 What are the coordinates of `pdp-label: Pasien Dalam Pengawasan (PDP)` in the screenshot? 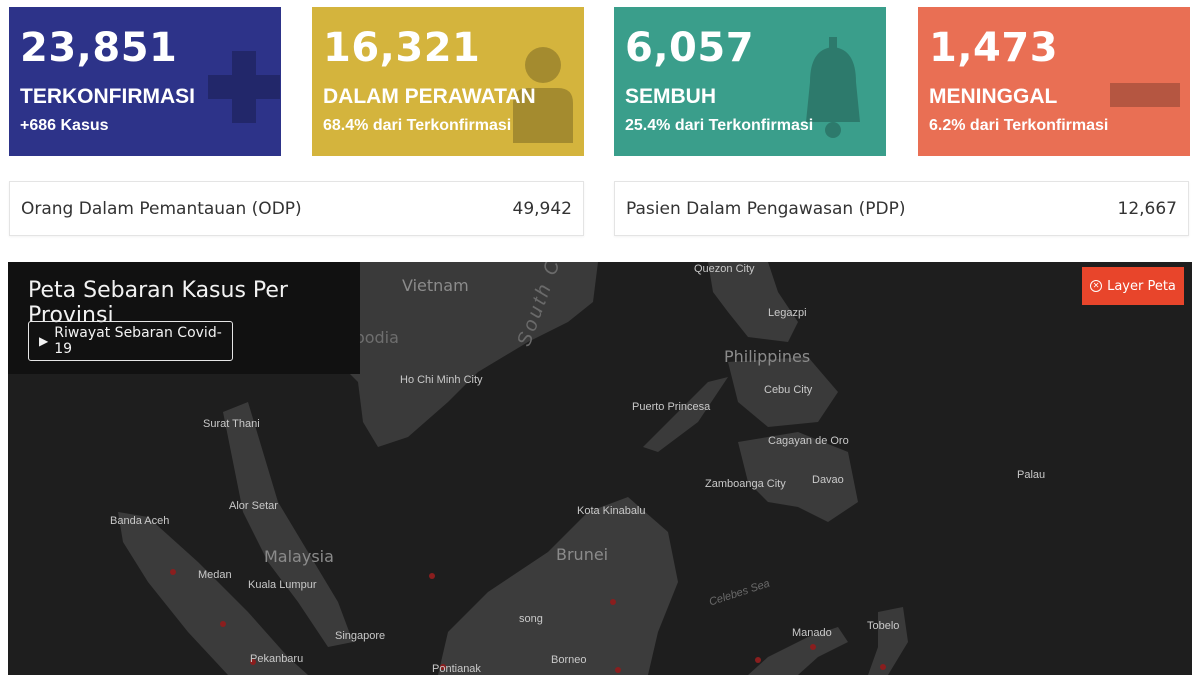 It's located at (766, 209).